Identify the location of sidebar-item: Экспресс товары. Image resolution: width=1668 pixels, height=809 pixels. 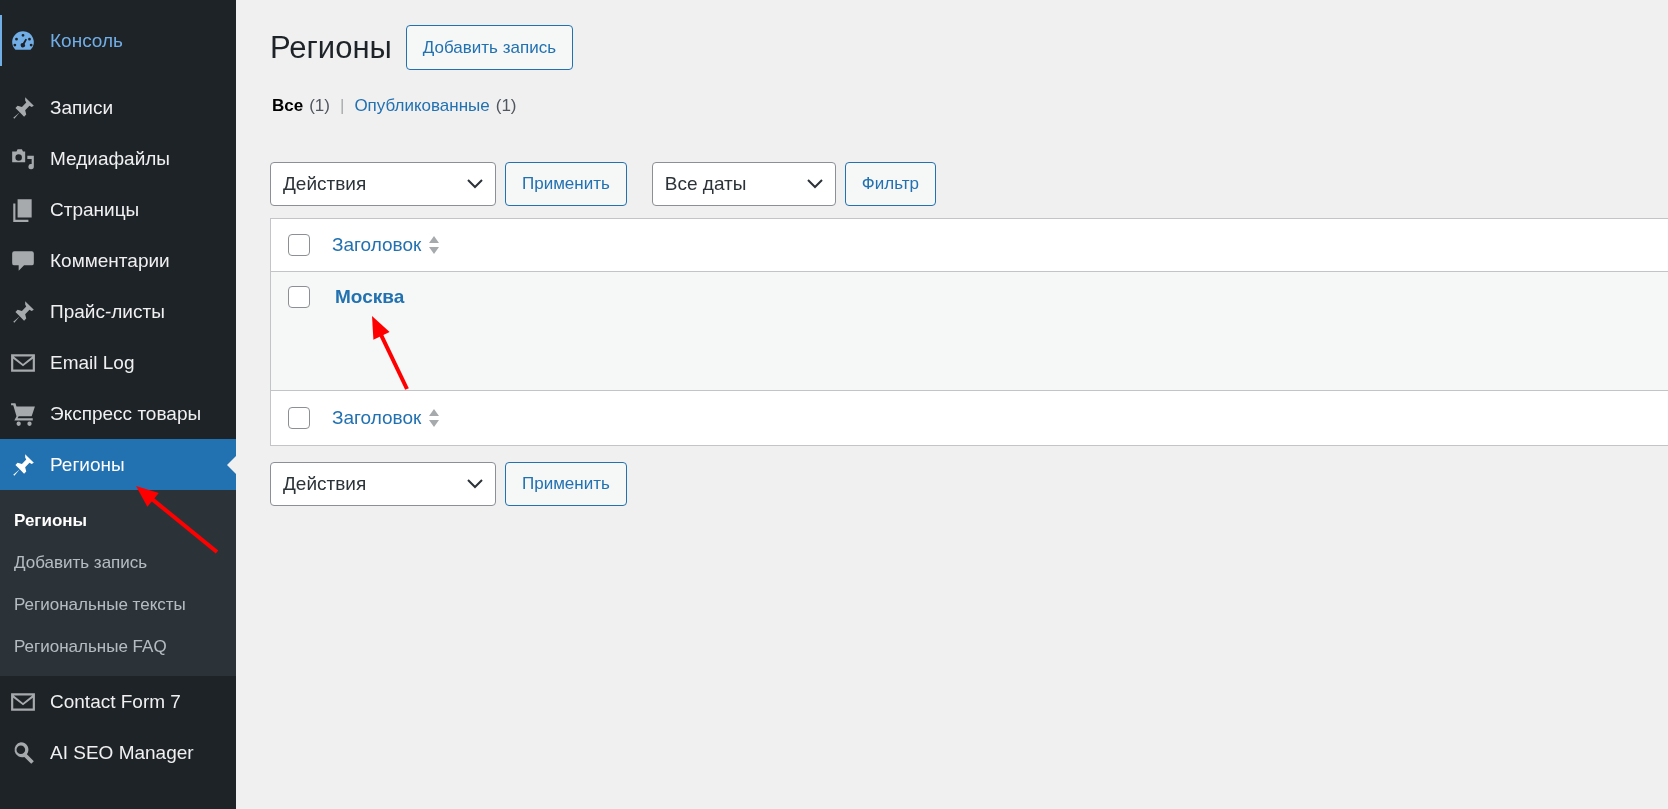
(118, 413).